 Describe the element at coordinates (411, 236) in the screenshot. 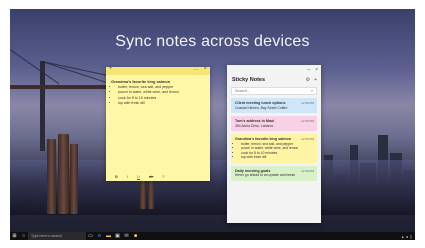

I see `notifications-icon: ▯` at that location.